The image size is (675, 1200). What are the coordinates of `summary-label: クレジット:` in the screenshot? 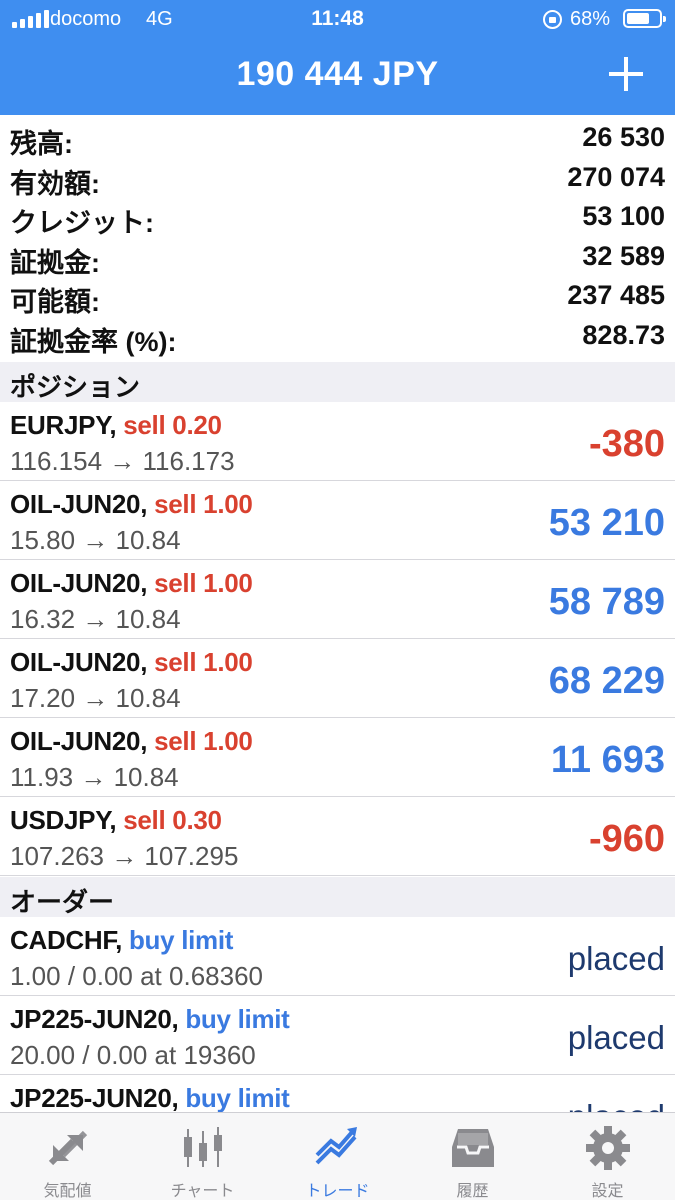 It's located at (82, 223).